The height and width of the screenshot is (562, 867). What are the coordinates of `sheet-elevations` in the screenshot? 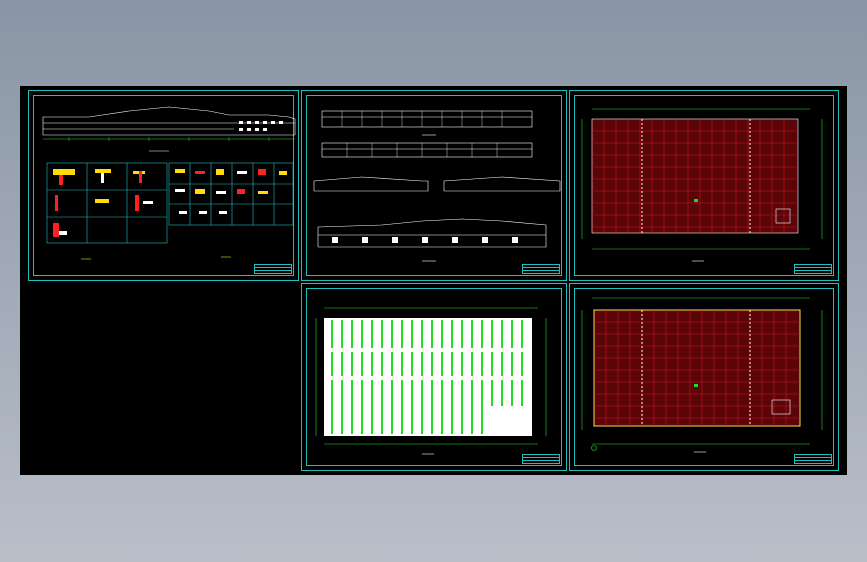 It's located at (434, 185).